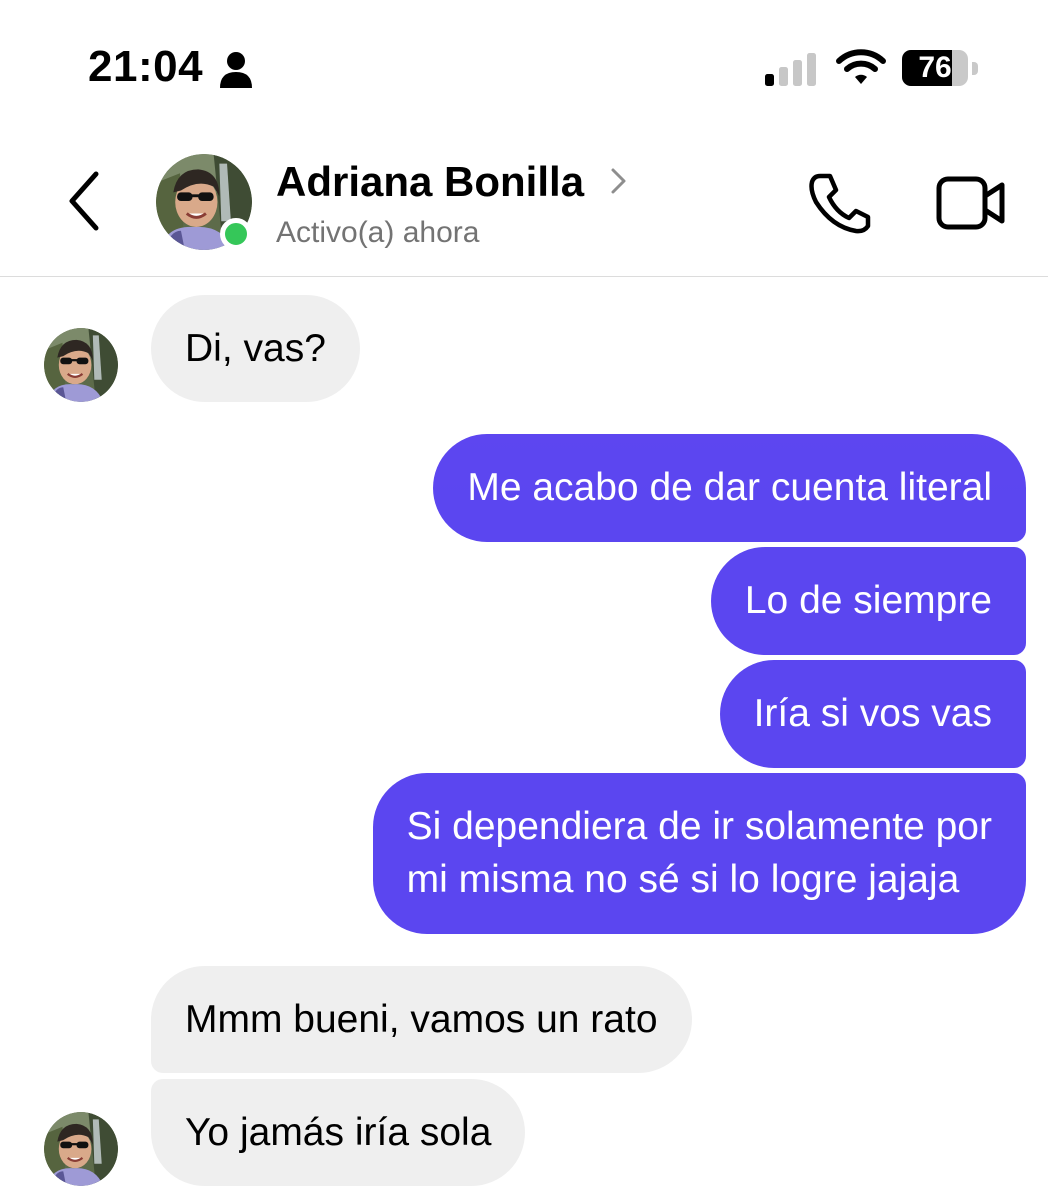  I want to click on outgoing-message: Lo de siempre, so click(868, 601).